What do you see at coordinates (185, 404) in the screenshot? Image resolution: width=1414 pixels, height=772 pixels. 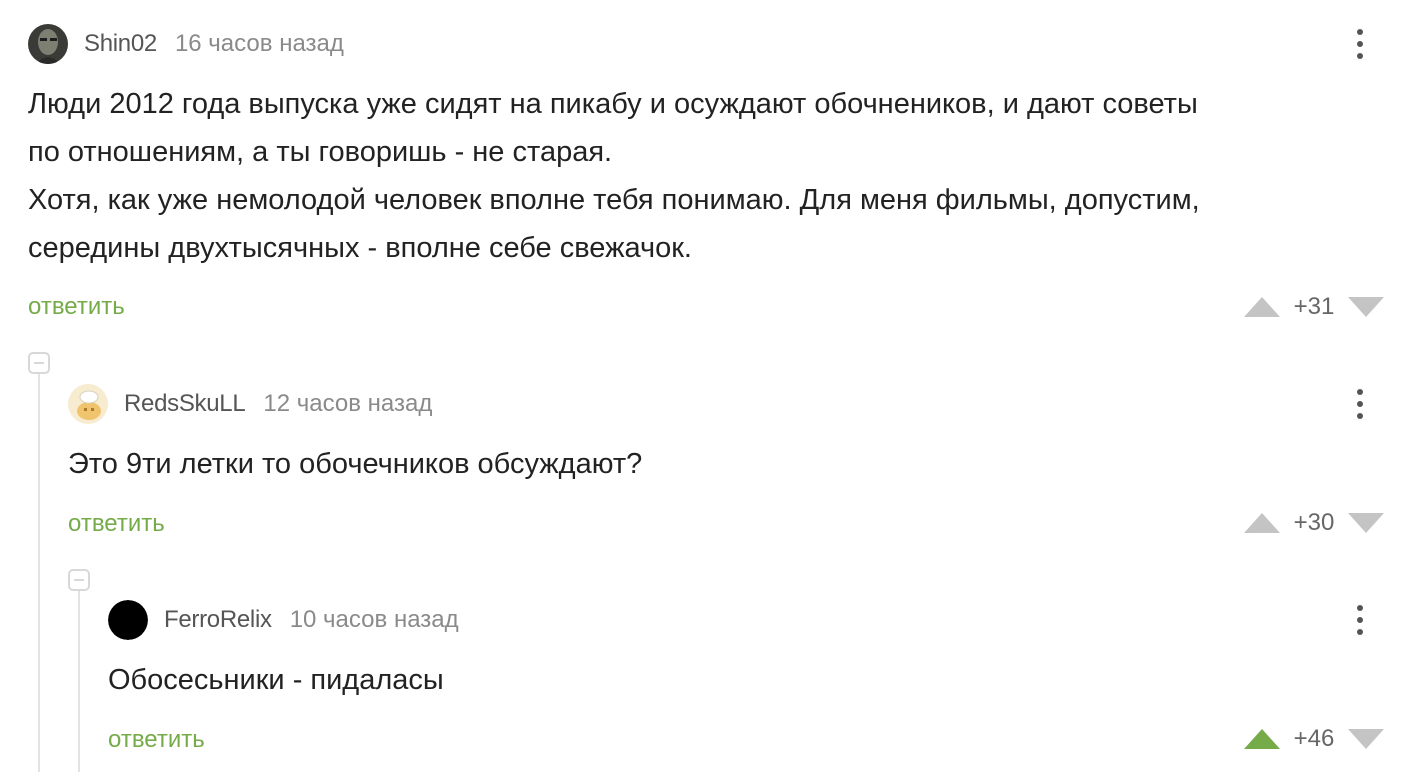 I see `username: RedsSkuLL` at bounding box center [185, 404].